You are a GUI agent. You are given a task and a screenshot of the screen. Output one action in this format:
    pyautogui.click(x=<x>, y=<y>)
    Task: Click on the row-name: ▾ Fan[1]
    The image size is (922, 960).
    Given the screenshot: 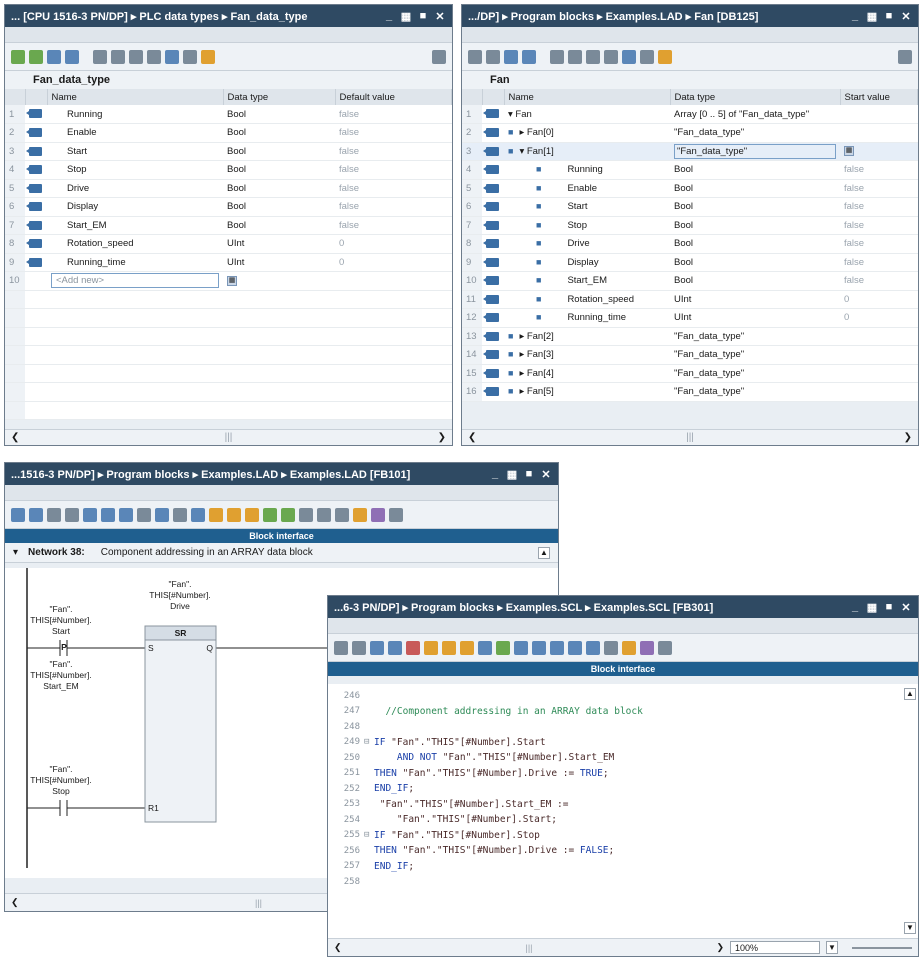 What is the action you would take?
    pyautogui.click(x=536, y=151)
    